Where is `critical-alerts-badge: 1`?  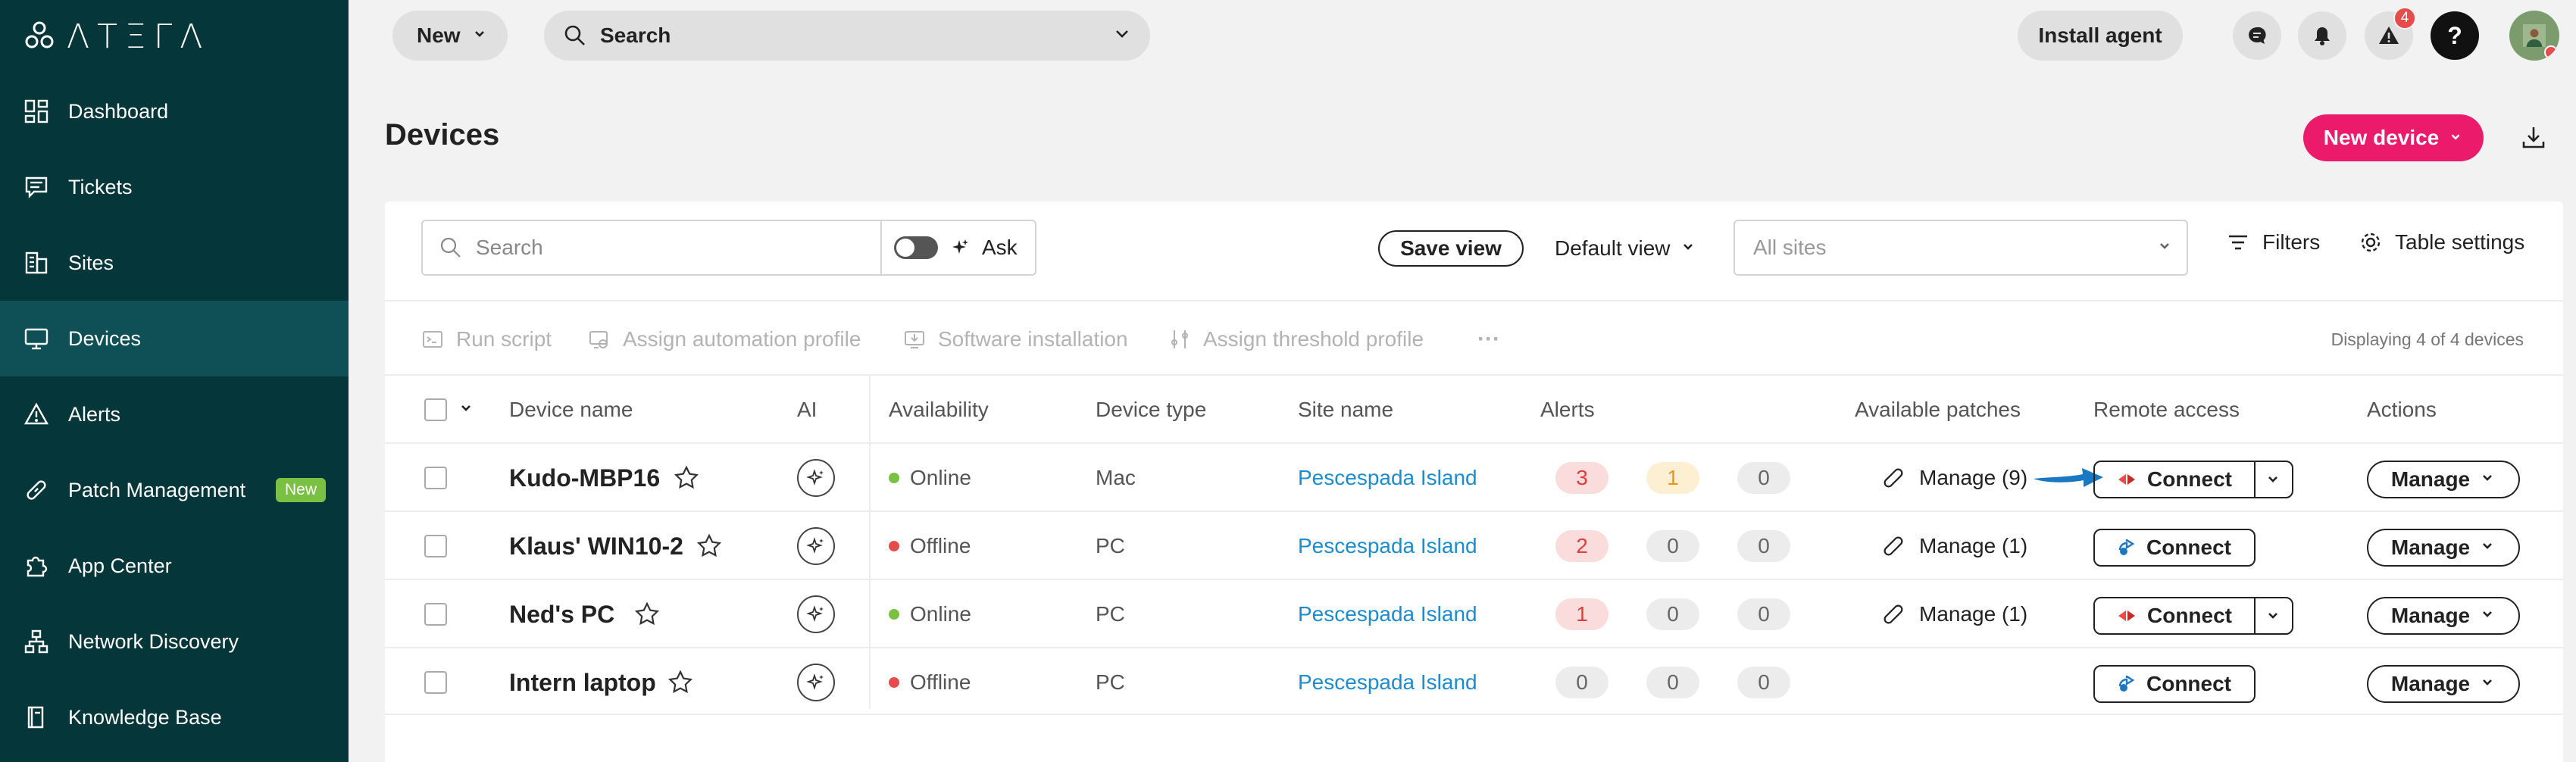 critical-alerts-badge: 1 is located at coordinates (1581, 614).